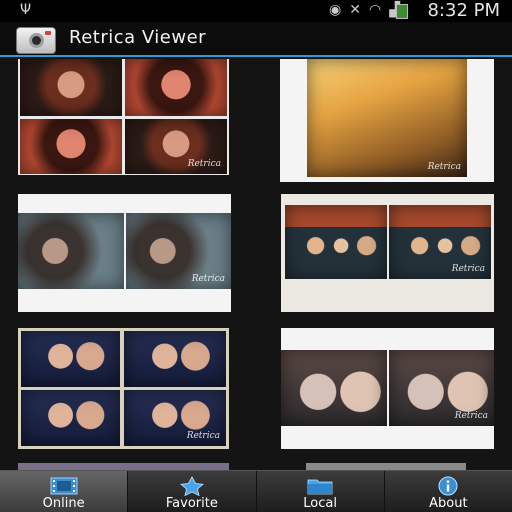 This screenshot has width=512, height=512. What do you see at coordinates (375, 10) in the screenshot?
I see `wifi-icon: ◠` at bounding box center [375, 10].